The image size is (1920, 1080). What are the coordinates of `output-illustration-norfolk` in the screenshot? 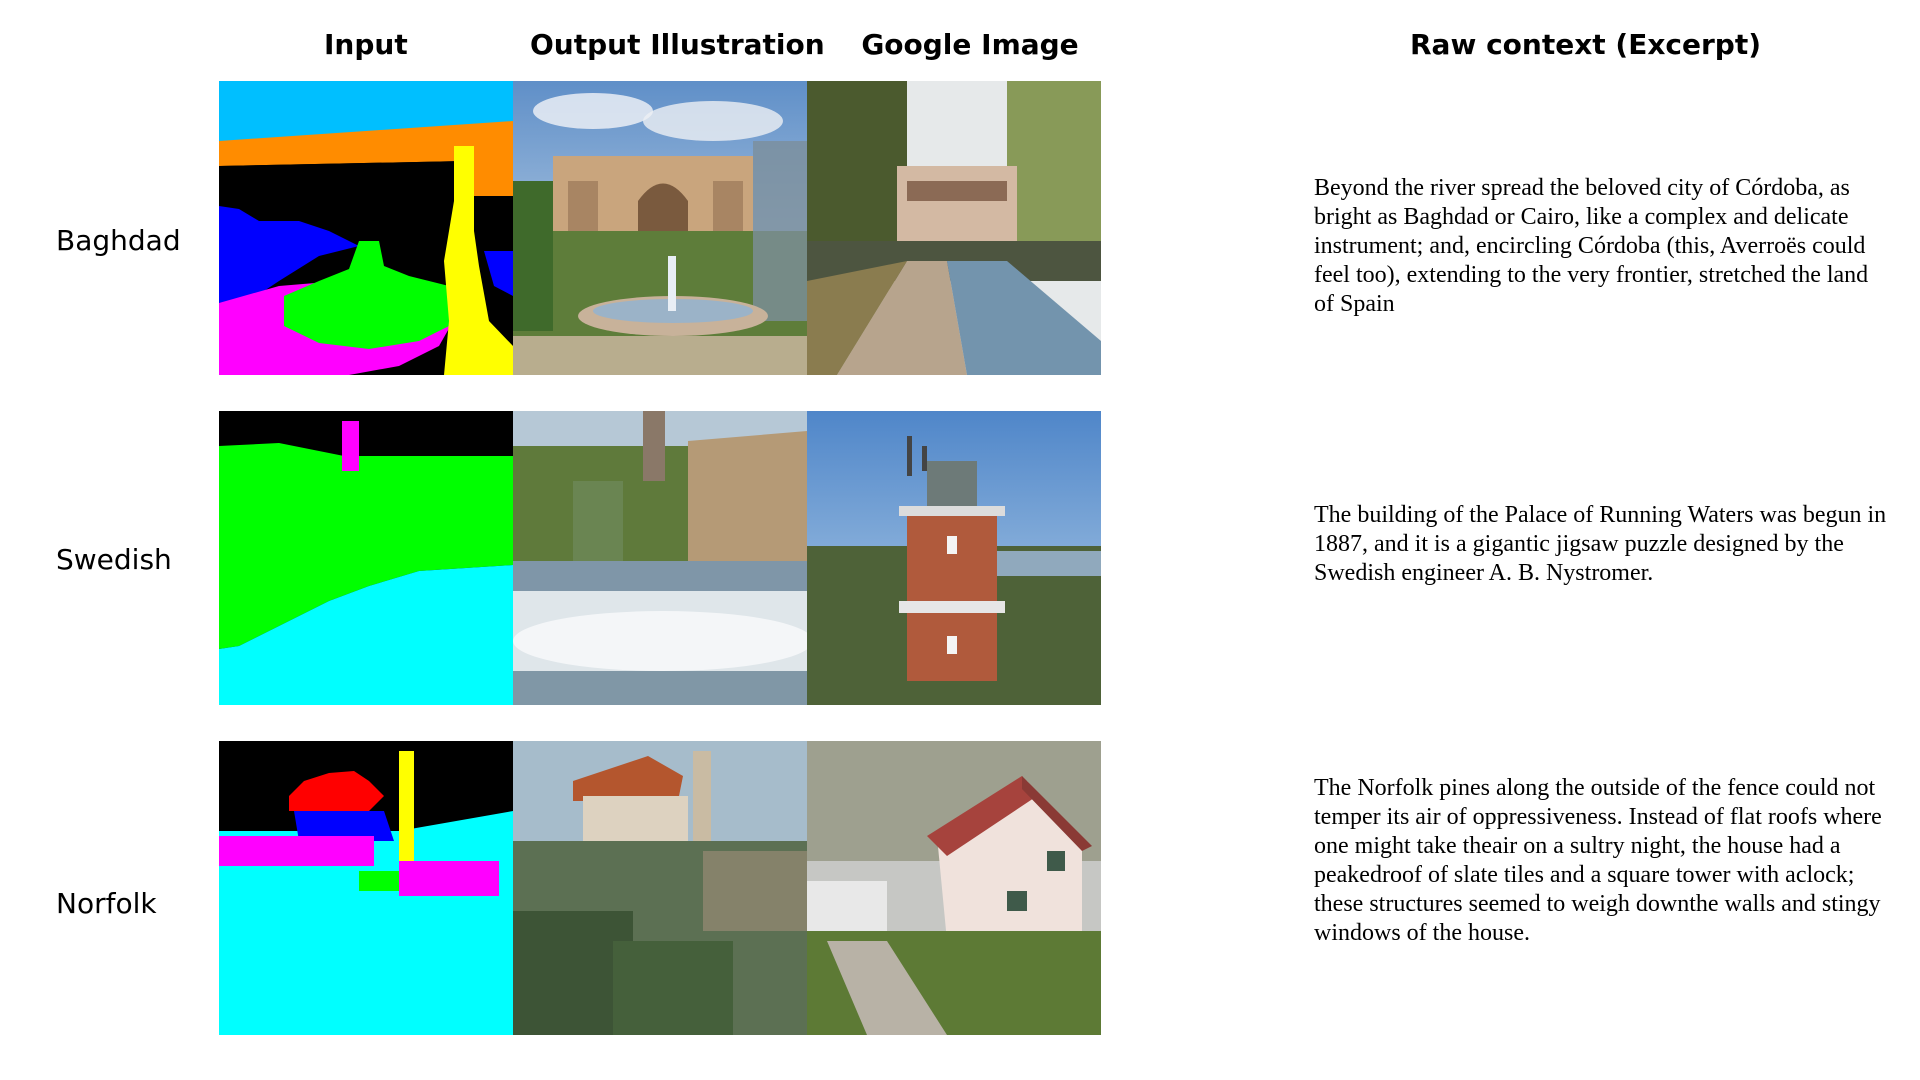 It's located at (660, 888).